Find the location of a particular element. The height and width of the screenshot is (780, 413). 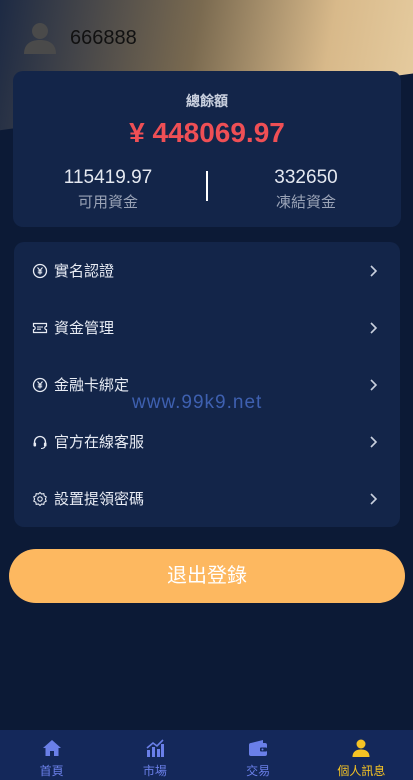

frozen-funds: 332650 凍結資金 is located at coordinates (306, 189).